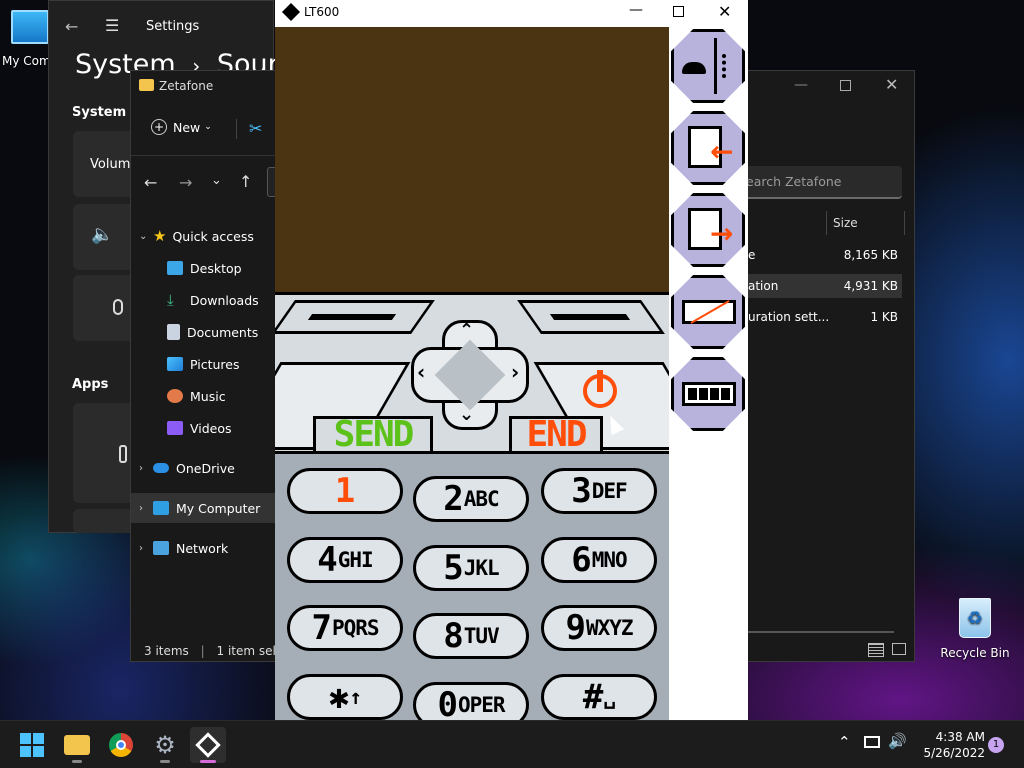 This screenshot has width=1024, height=768. I want to click on document-icon, so click(173, 332).